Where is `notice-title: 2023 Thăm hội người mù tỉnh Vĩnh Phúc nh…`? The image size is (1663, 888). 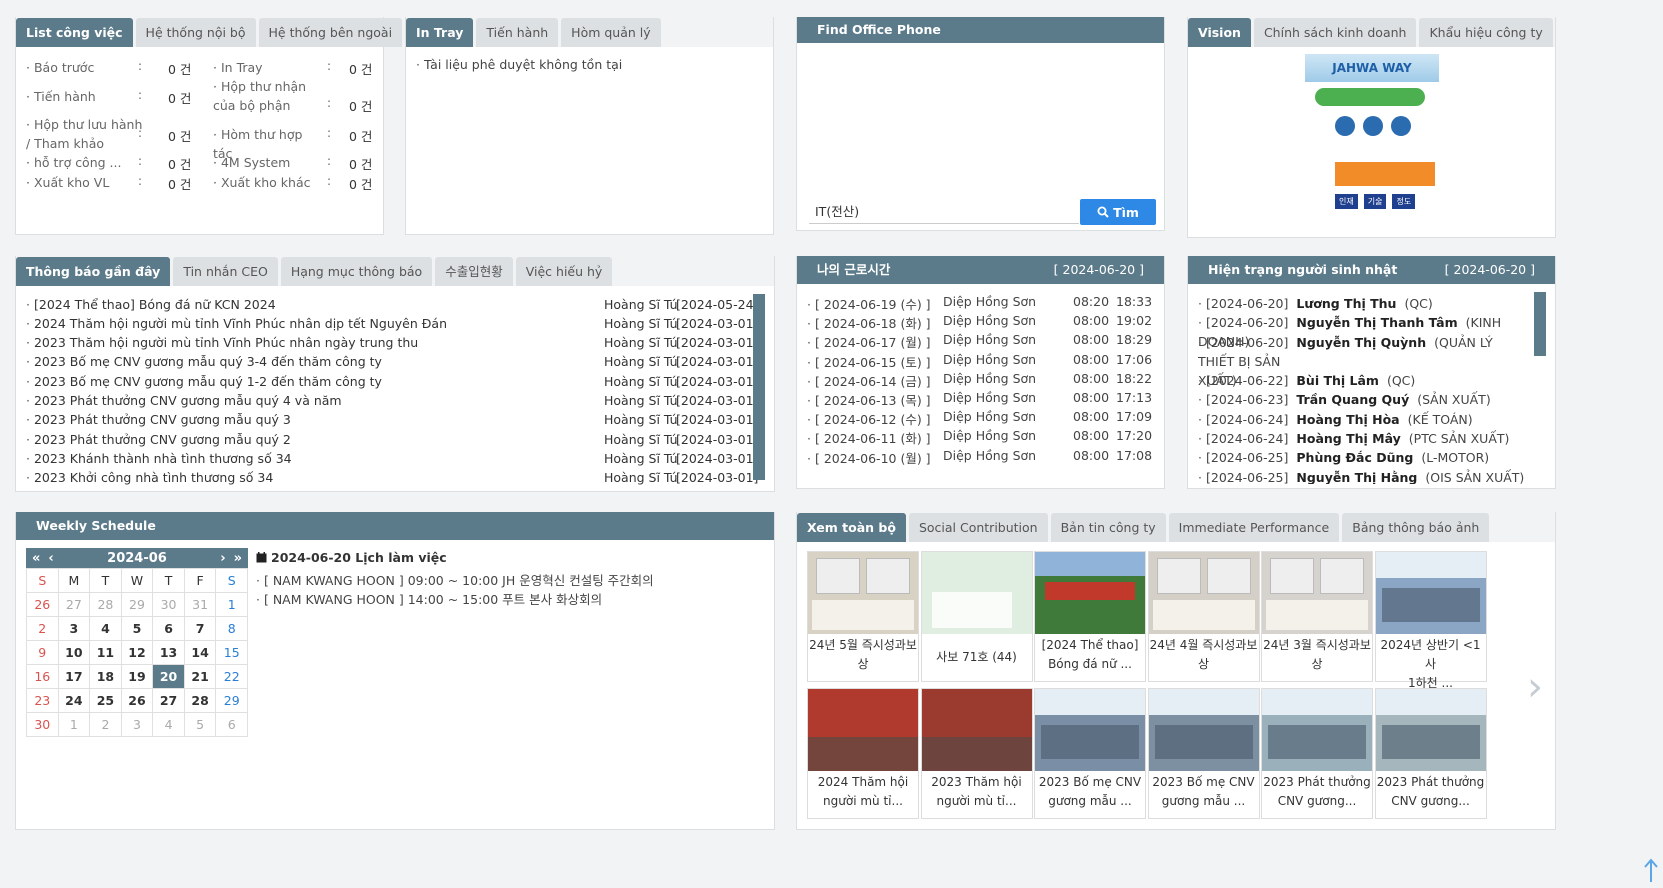
notice-title: 2023 Thăm hội người mù tỉnh Vĩnh Phúc nh… is located at coordinates (315, 342).